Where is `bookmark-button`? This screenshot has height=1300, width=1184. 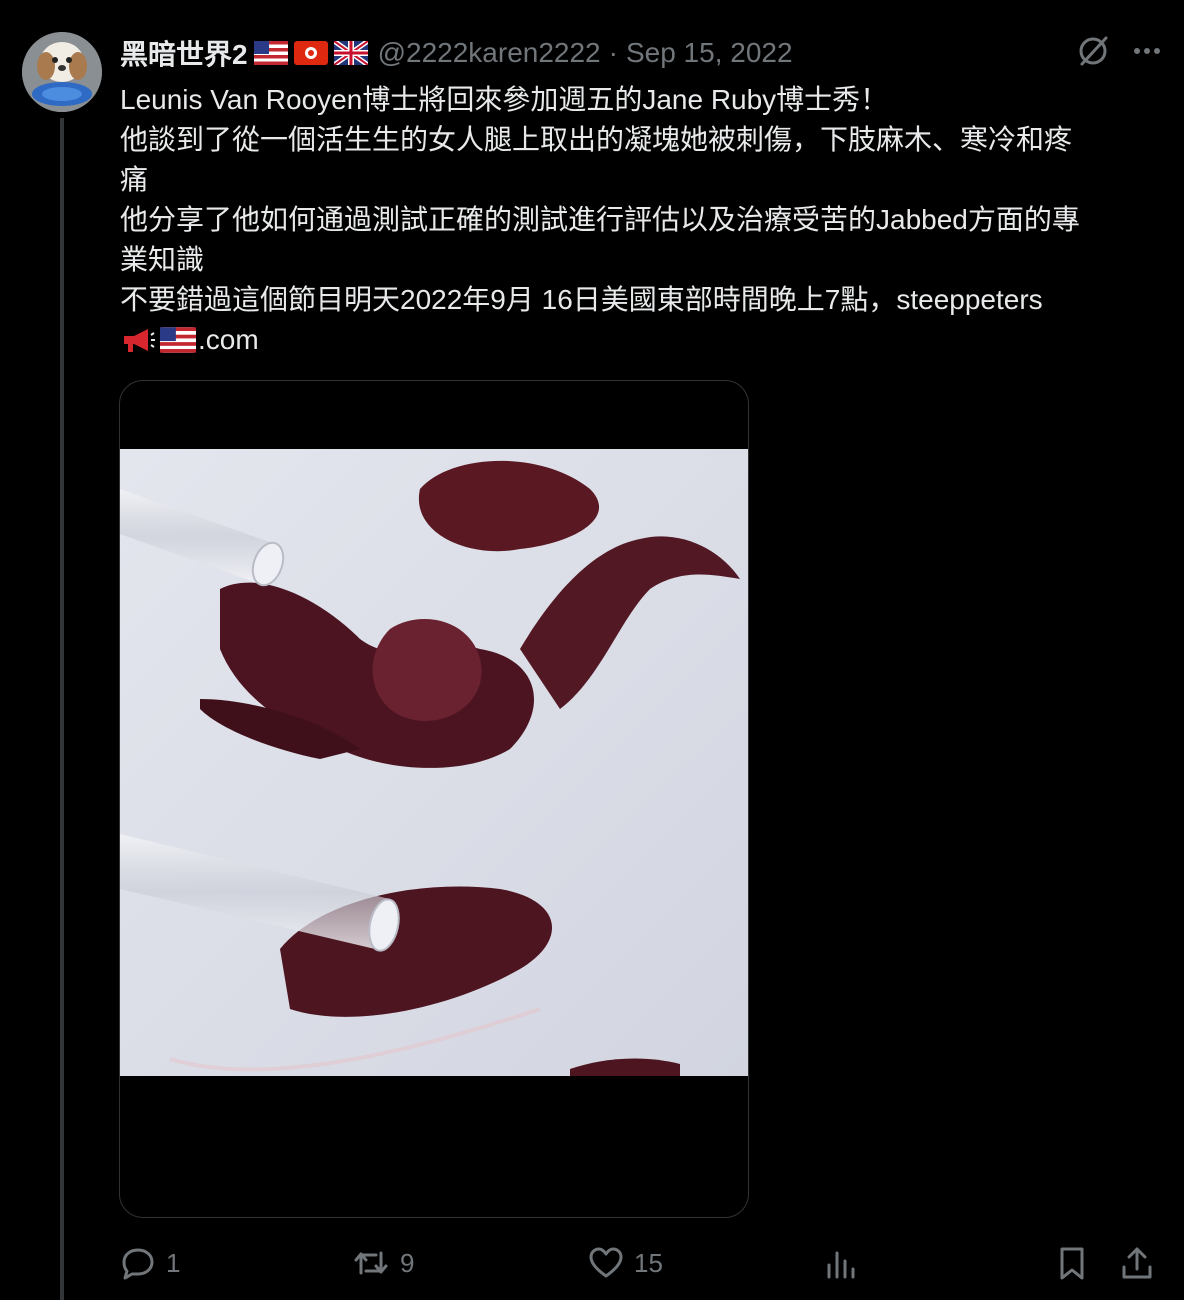
bookmark-button is located at coordinates (1072, 1263).